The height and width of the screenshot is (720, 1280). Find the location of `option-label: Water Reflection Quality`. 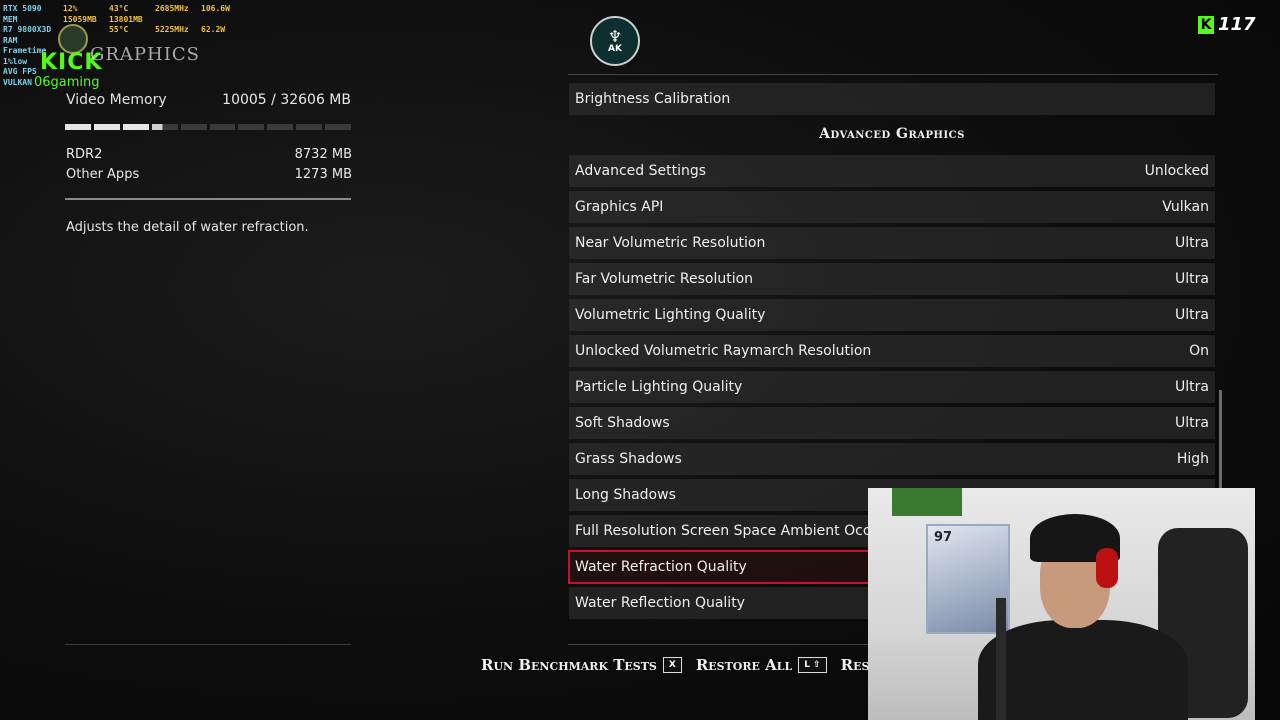

option-label: Water Reflection Quality is located at coordinates (660, 603).